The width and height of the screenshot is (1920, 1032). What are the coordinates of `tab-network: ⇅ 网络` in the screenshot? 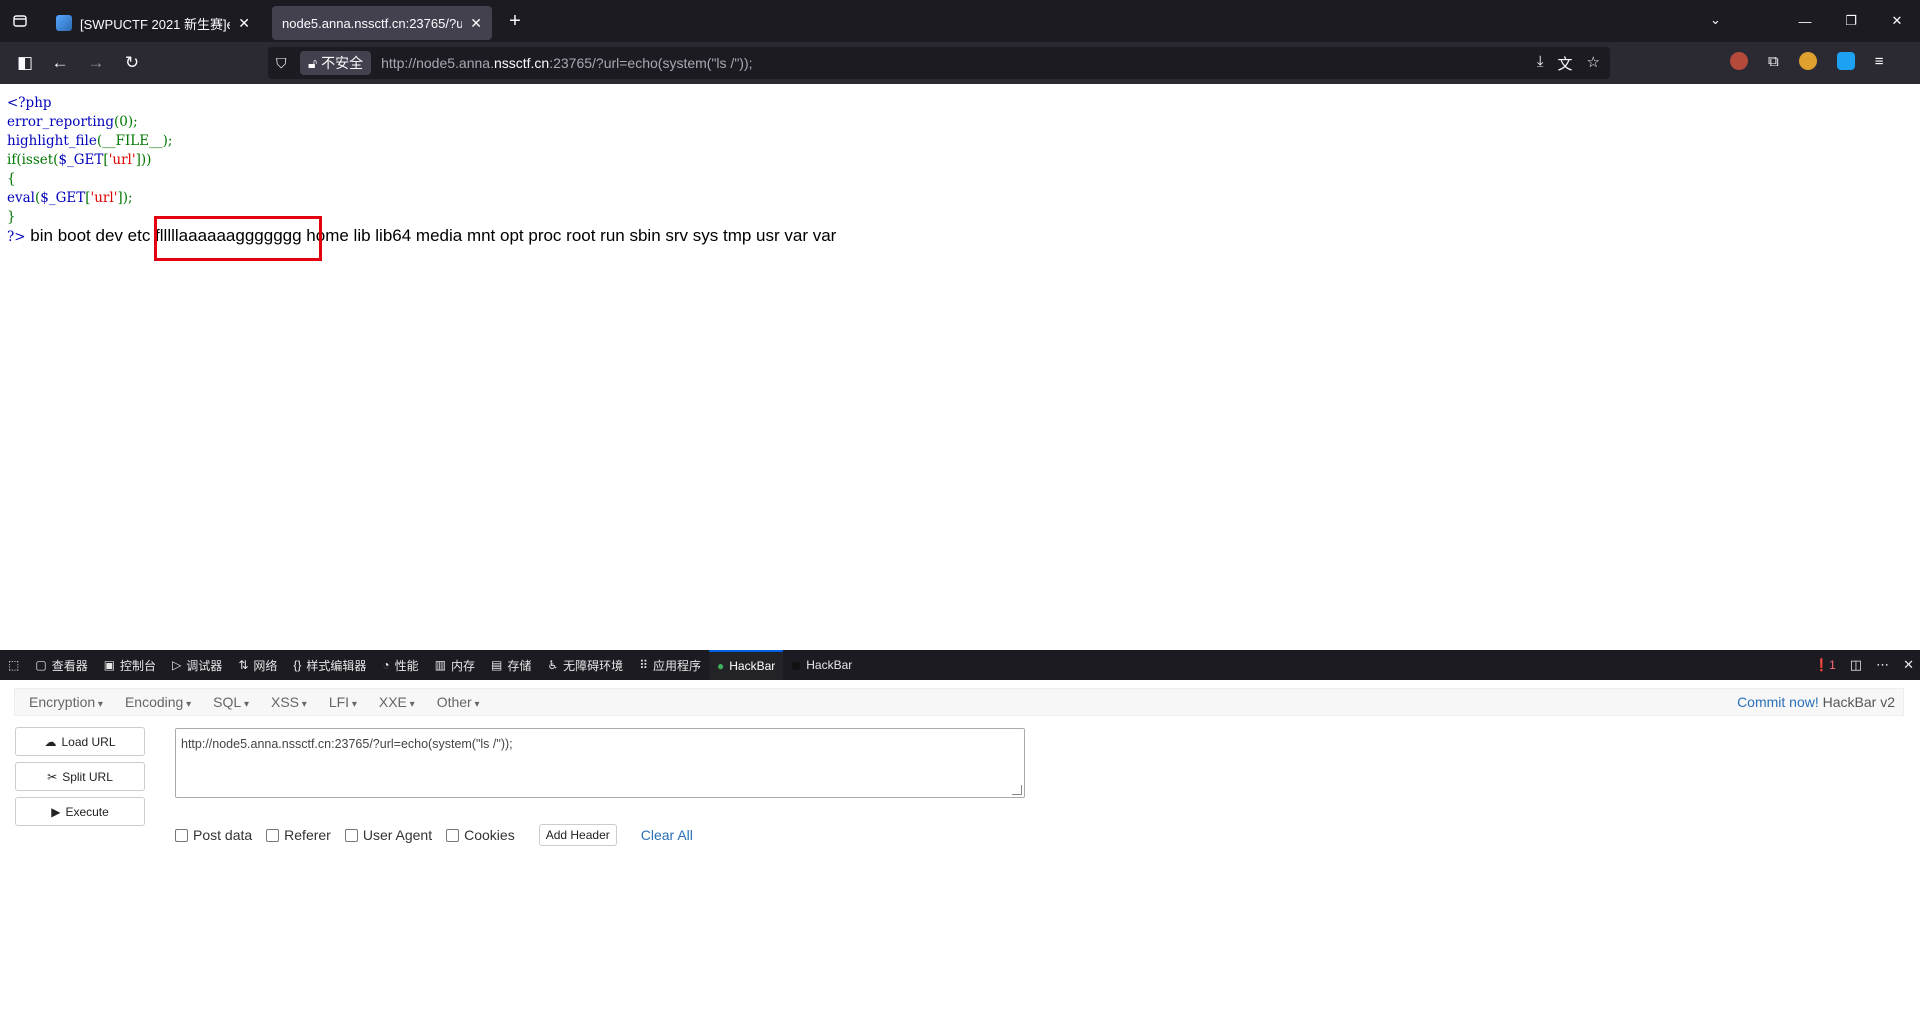 It's located at (257, 665).